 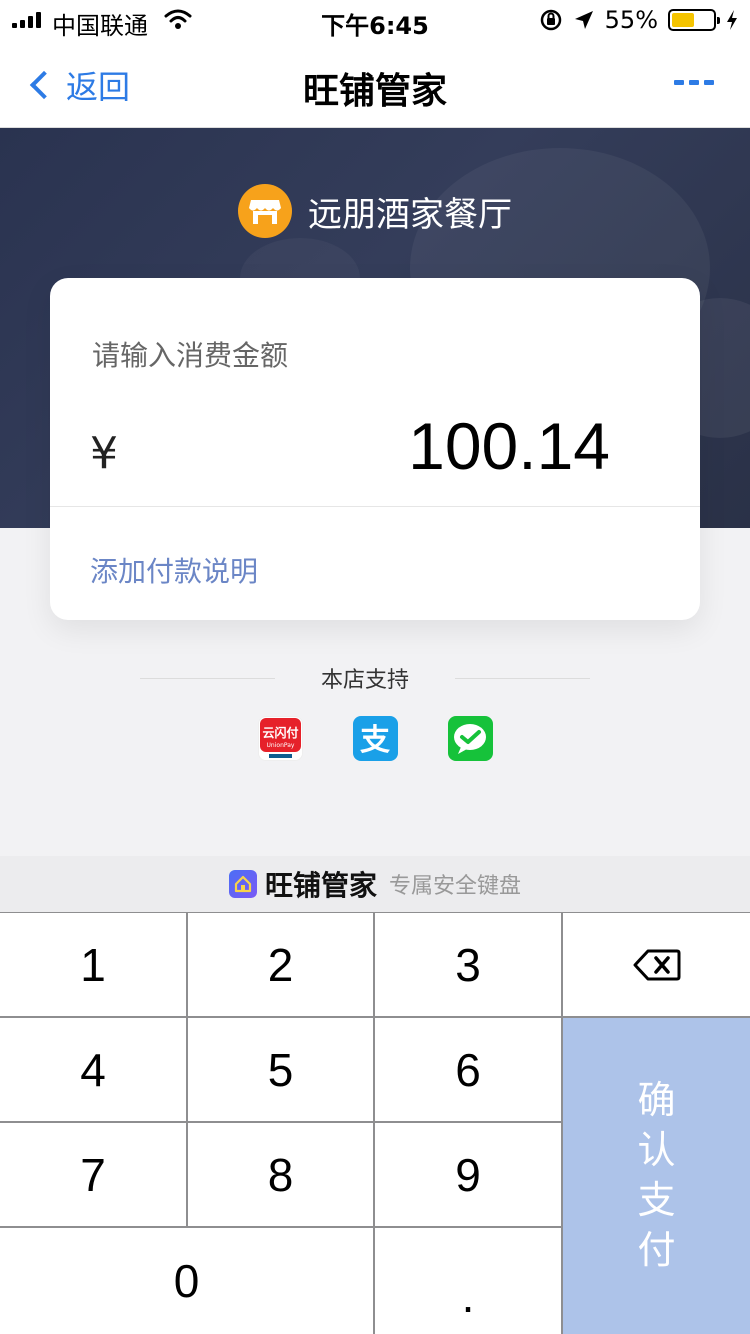 What do you see at coordinates (468, 964) in the screenshot?
I see `key-3: 3` at bounding box center [468, 964].